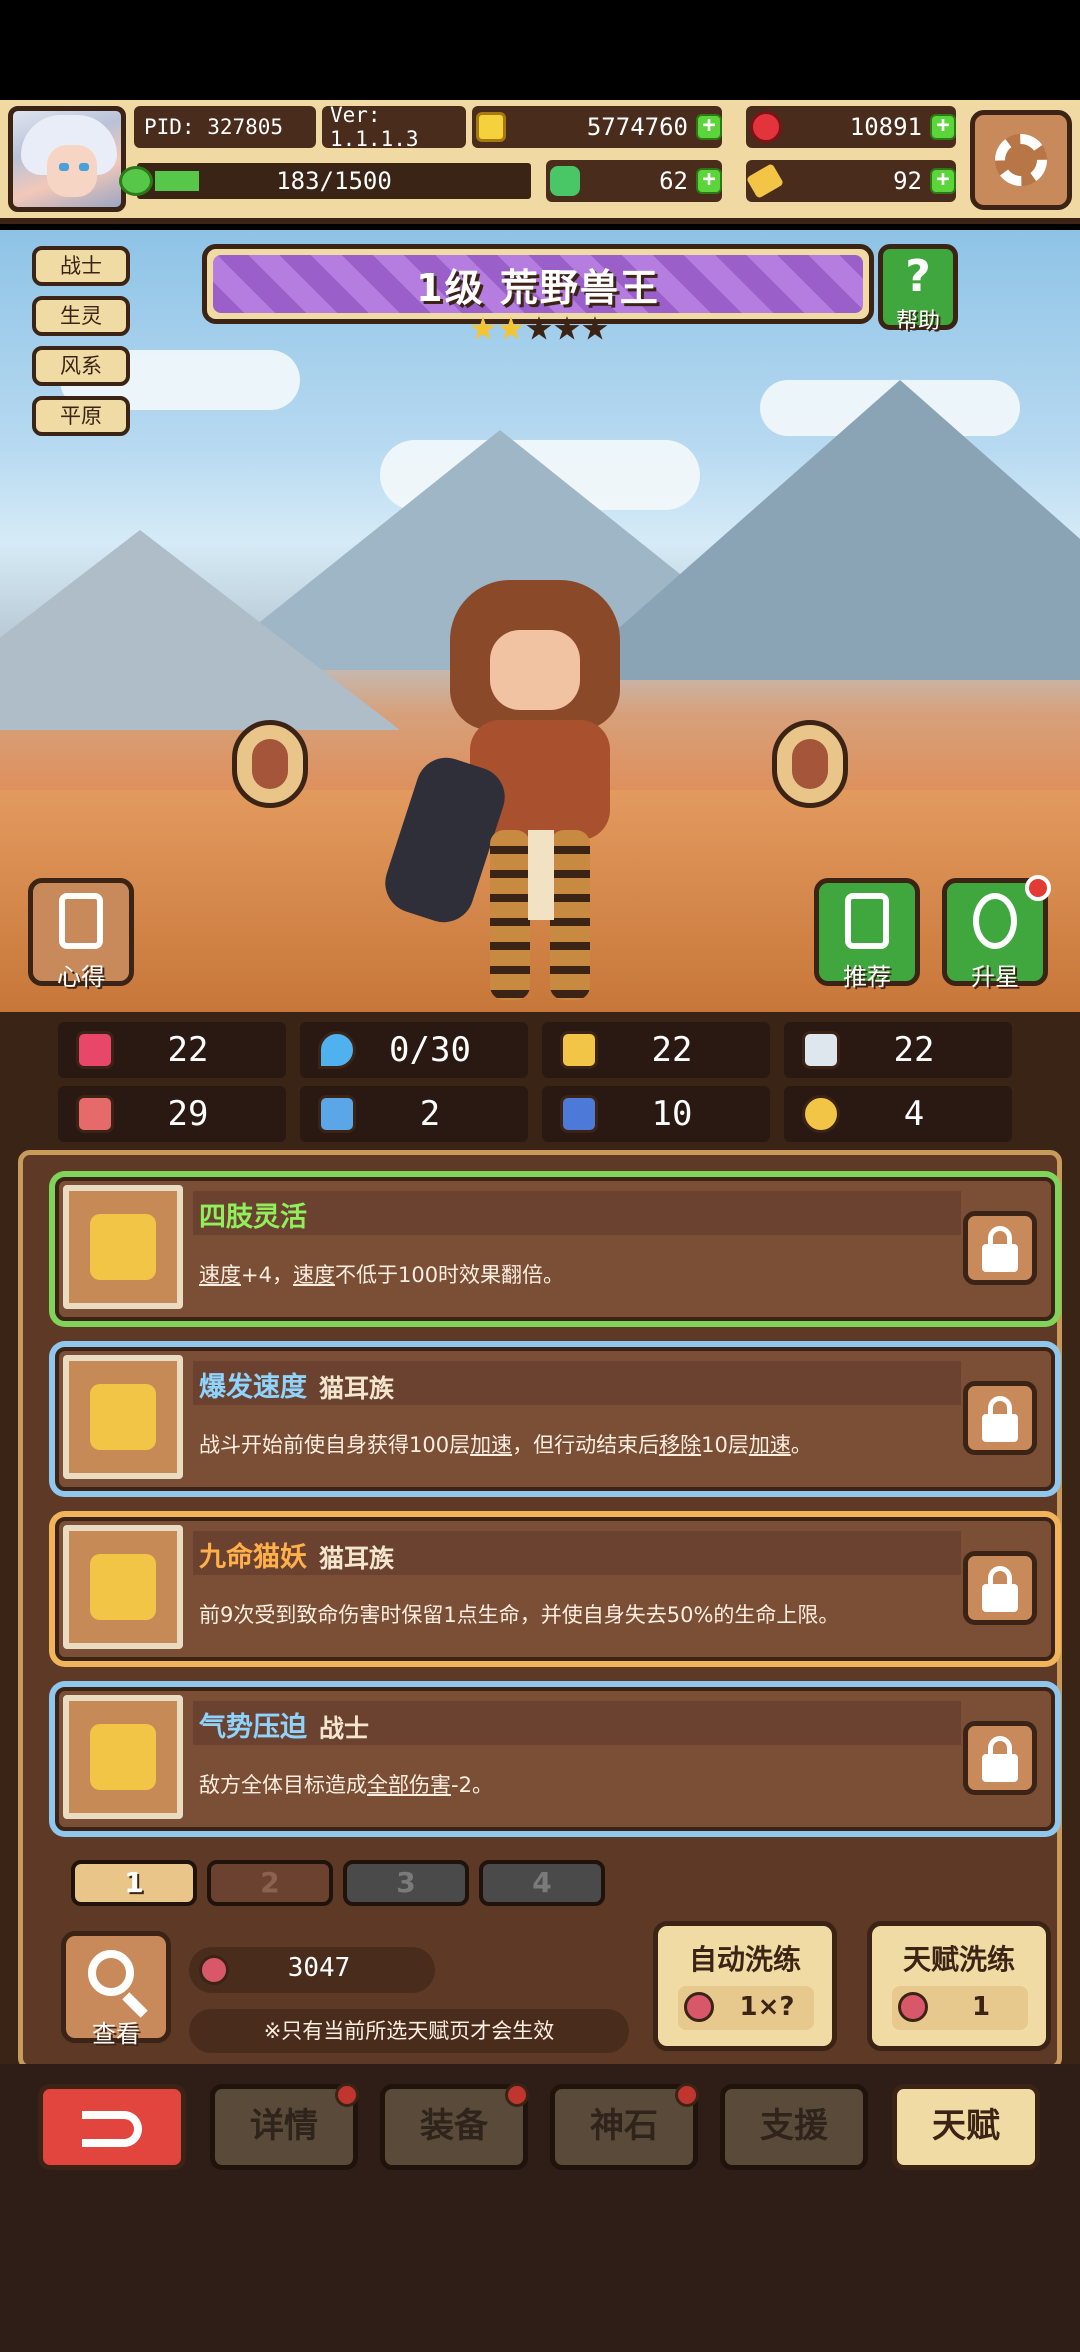 The height and width of the screenshot is (2352, 1080). What do you see at coordinates (555, 1589) in the screenshot?
I see `talent-card: 九命猫妖 猫耳族 前9次受到致命伤害时保留1点生命，并使自身失去50%的生命上限。` at bounding box center [555, 1589].